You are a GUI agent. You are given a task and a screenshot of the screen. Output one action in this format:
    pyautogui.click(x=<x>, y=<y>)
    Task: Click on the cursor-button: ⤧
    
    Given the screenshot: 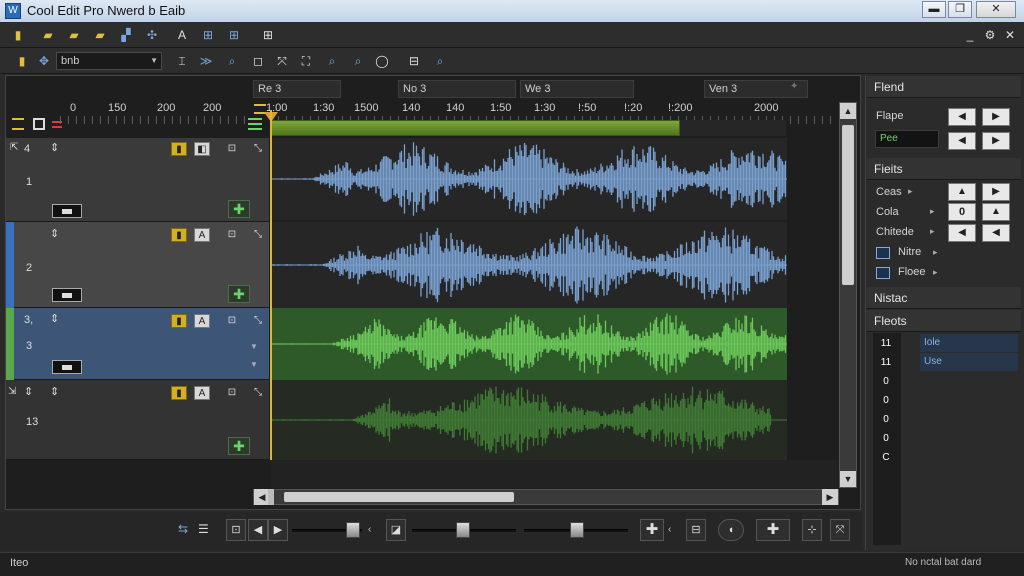 What is the action you would take?
    pyautogui.click(x=840, y=530)
    